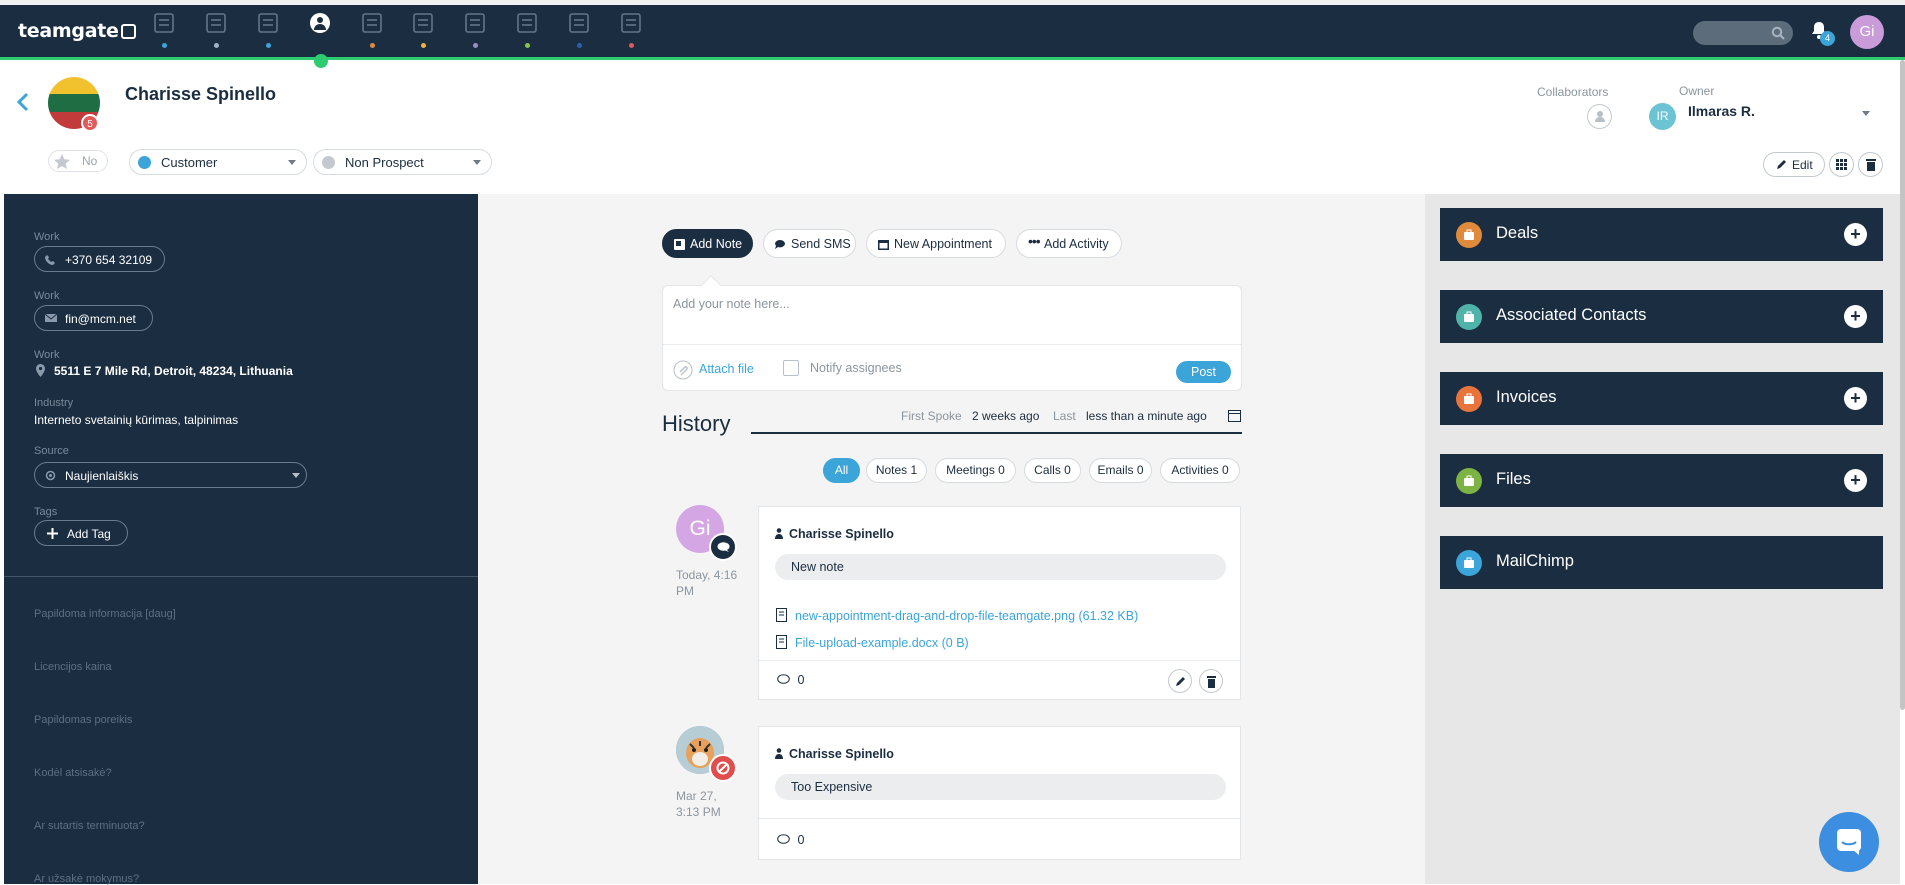 The image size is (1905, 885). I want to click on file-icon, so click(781, 615).